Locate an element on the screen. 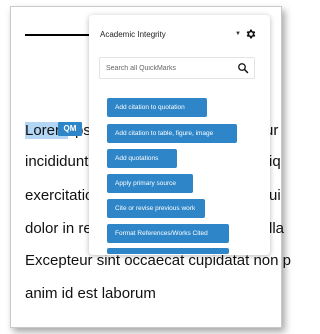 The width and height of the screenshot is (320, 334). search-icon is located at coordinates (243, 68).